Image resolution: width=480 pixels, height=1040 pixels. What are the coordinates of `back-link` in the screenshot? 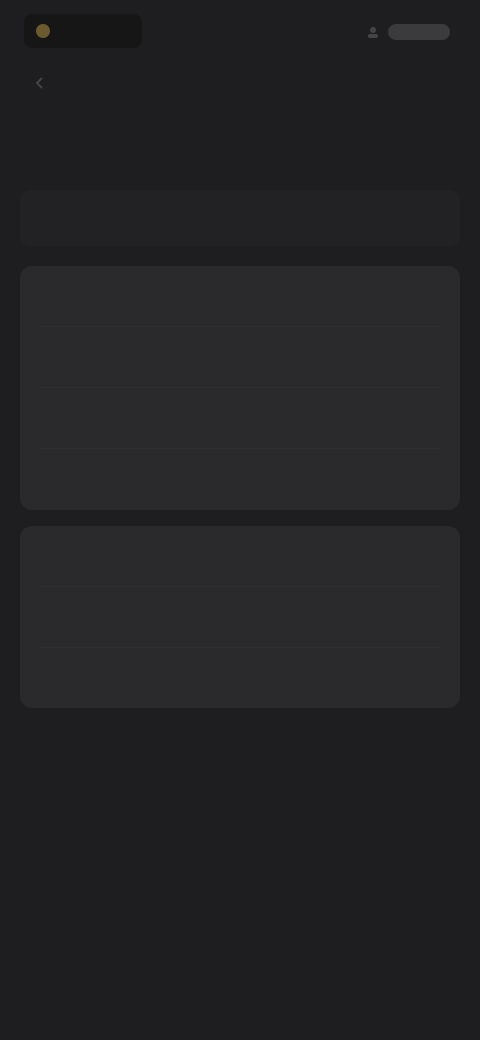 It's located at (42, 84).